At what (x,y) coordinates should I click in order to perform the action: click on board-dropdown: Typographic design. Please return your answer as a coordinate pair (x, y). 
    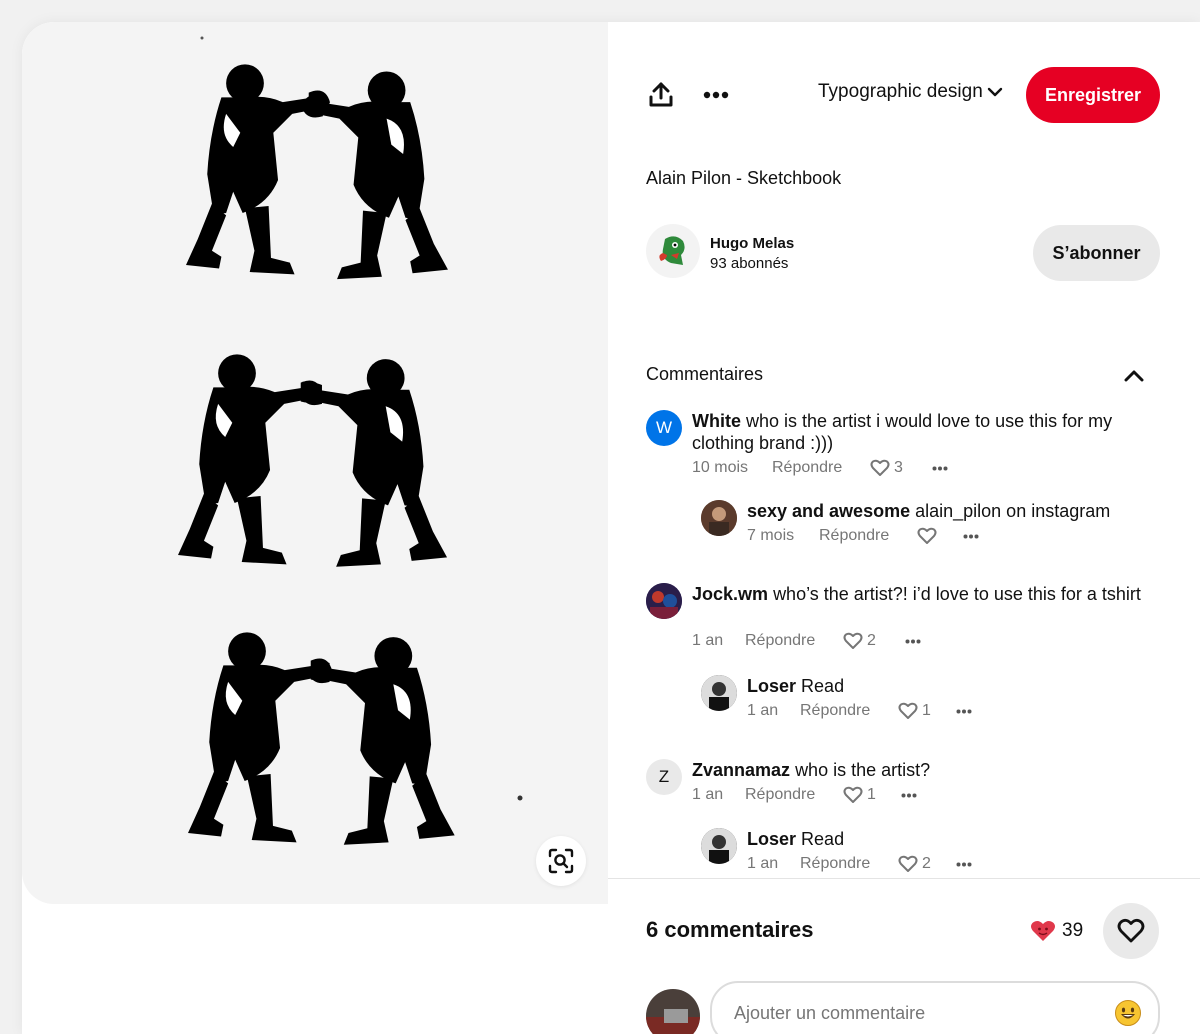
    Looking at the image, I should click on (910, 92).